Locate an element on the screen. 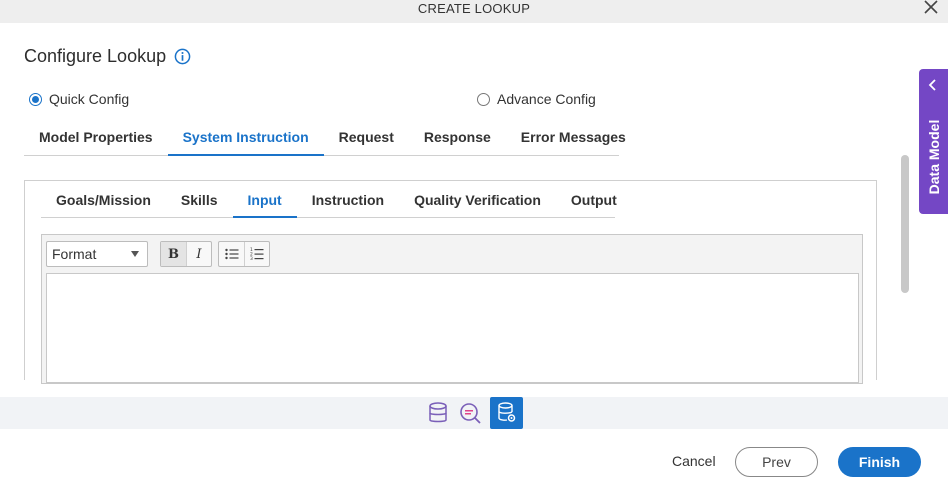 This screenshot has height=480, width=948. tab-skills: Skills is located at coordinates (199, 200).